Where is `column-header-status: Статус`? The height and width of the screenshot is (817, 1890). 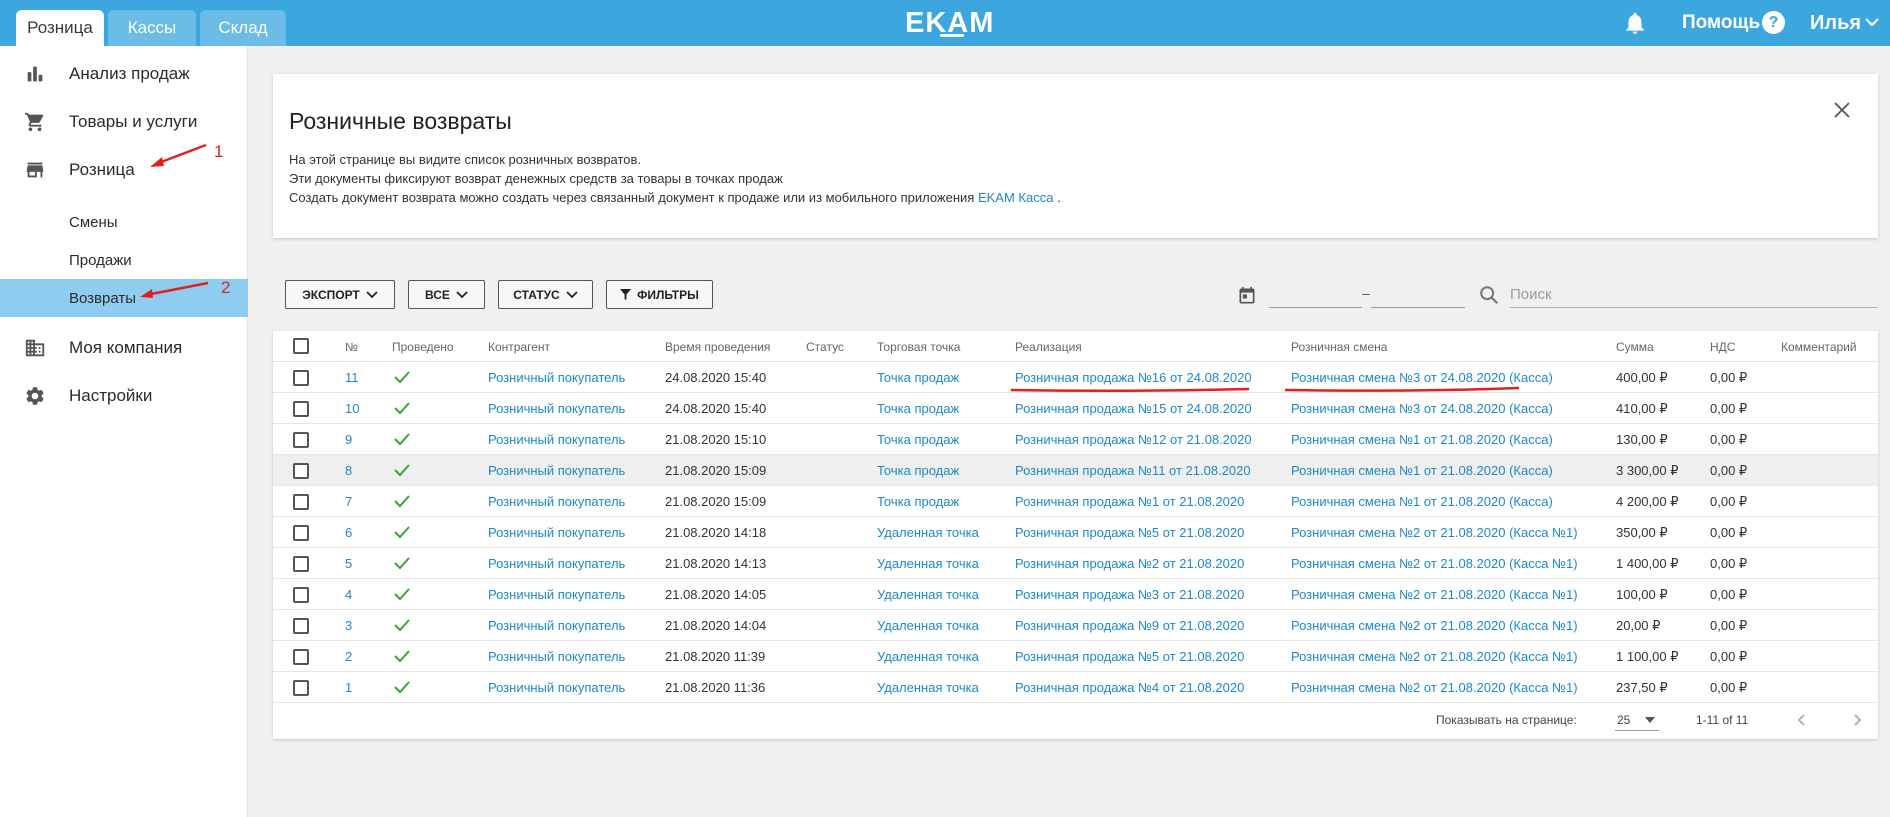 column-header-status: Статус is located at coordinates (825, 347).